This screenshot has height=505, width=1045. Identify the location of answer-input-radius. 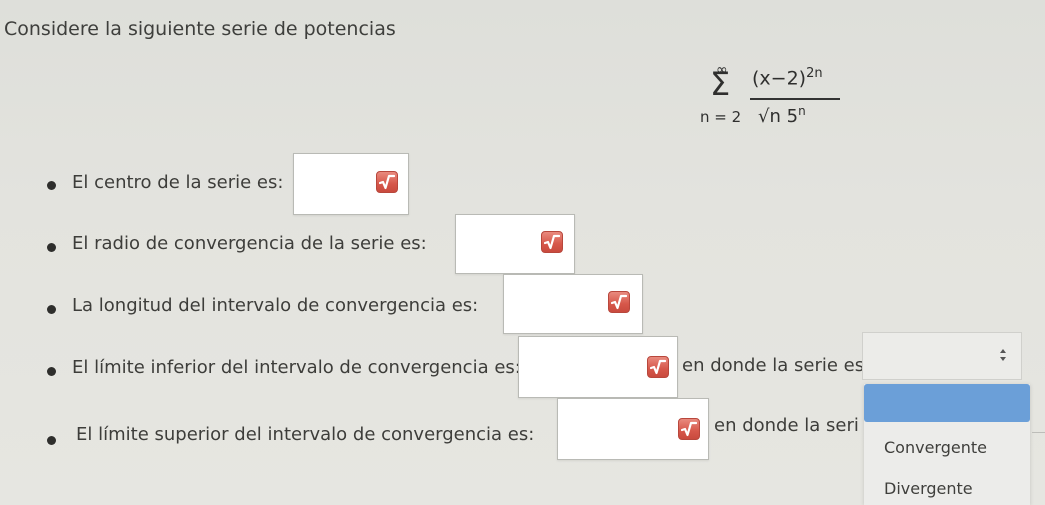
(515, 244).